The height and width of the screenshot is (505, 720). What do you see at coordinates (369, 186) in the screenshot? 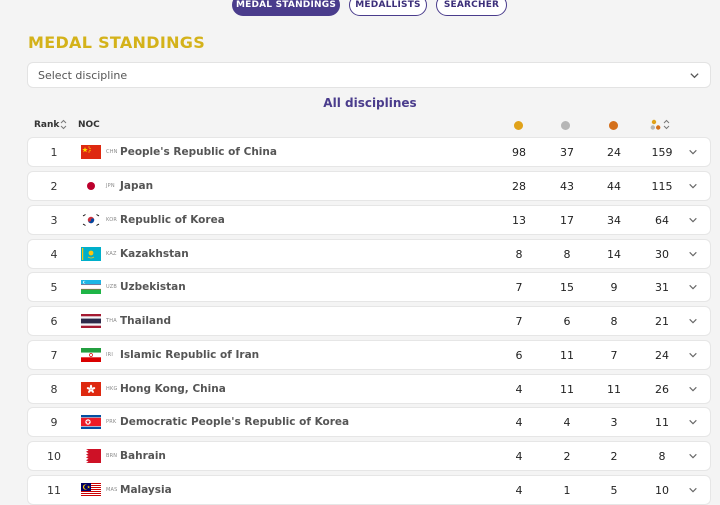
I see `table-row: 2 JPN Japan 28 43 44 115` at bounding box center [369, 186].